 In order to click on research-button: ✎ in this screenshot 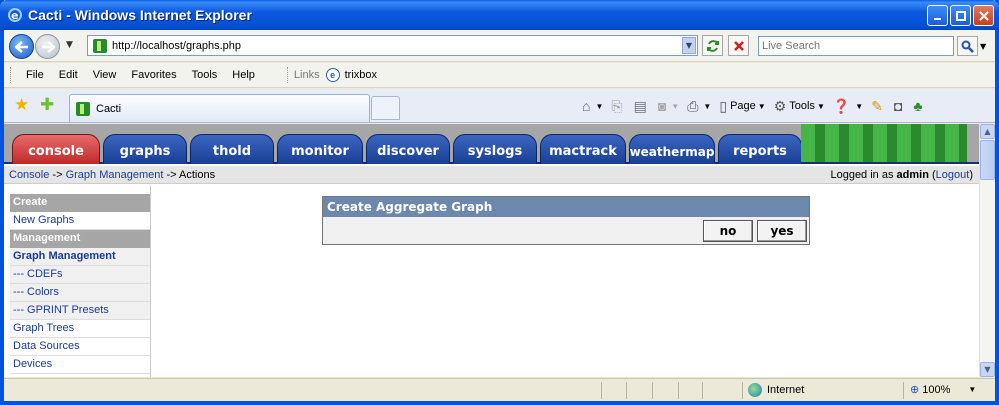, I will do `click(878, 106)`.